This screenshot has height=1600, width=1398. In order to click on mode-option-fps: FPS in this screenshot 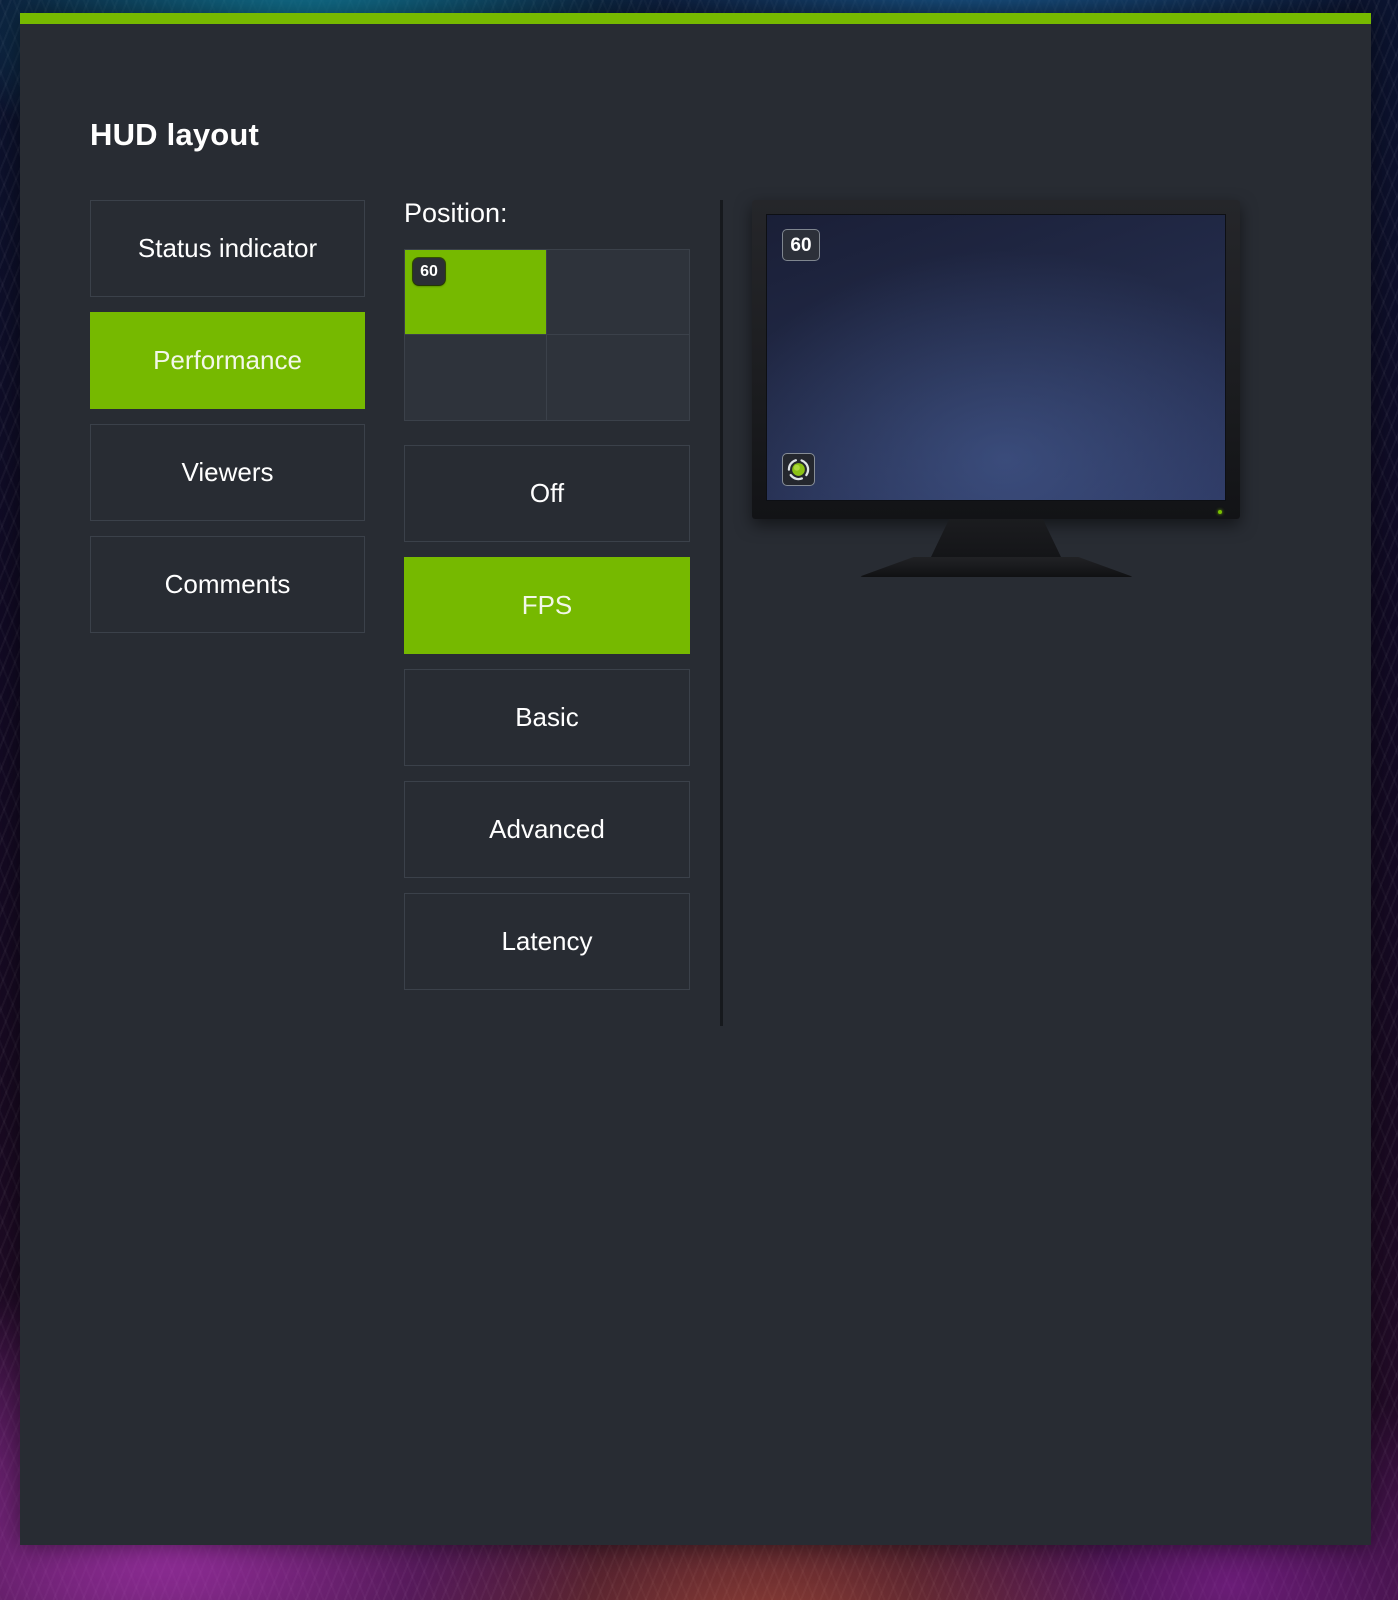, I will do `click(547, 605)`.